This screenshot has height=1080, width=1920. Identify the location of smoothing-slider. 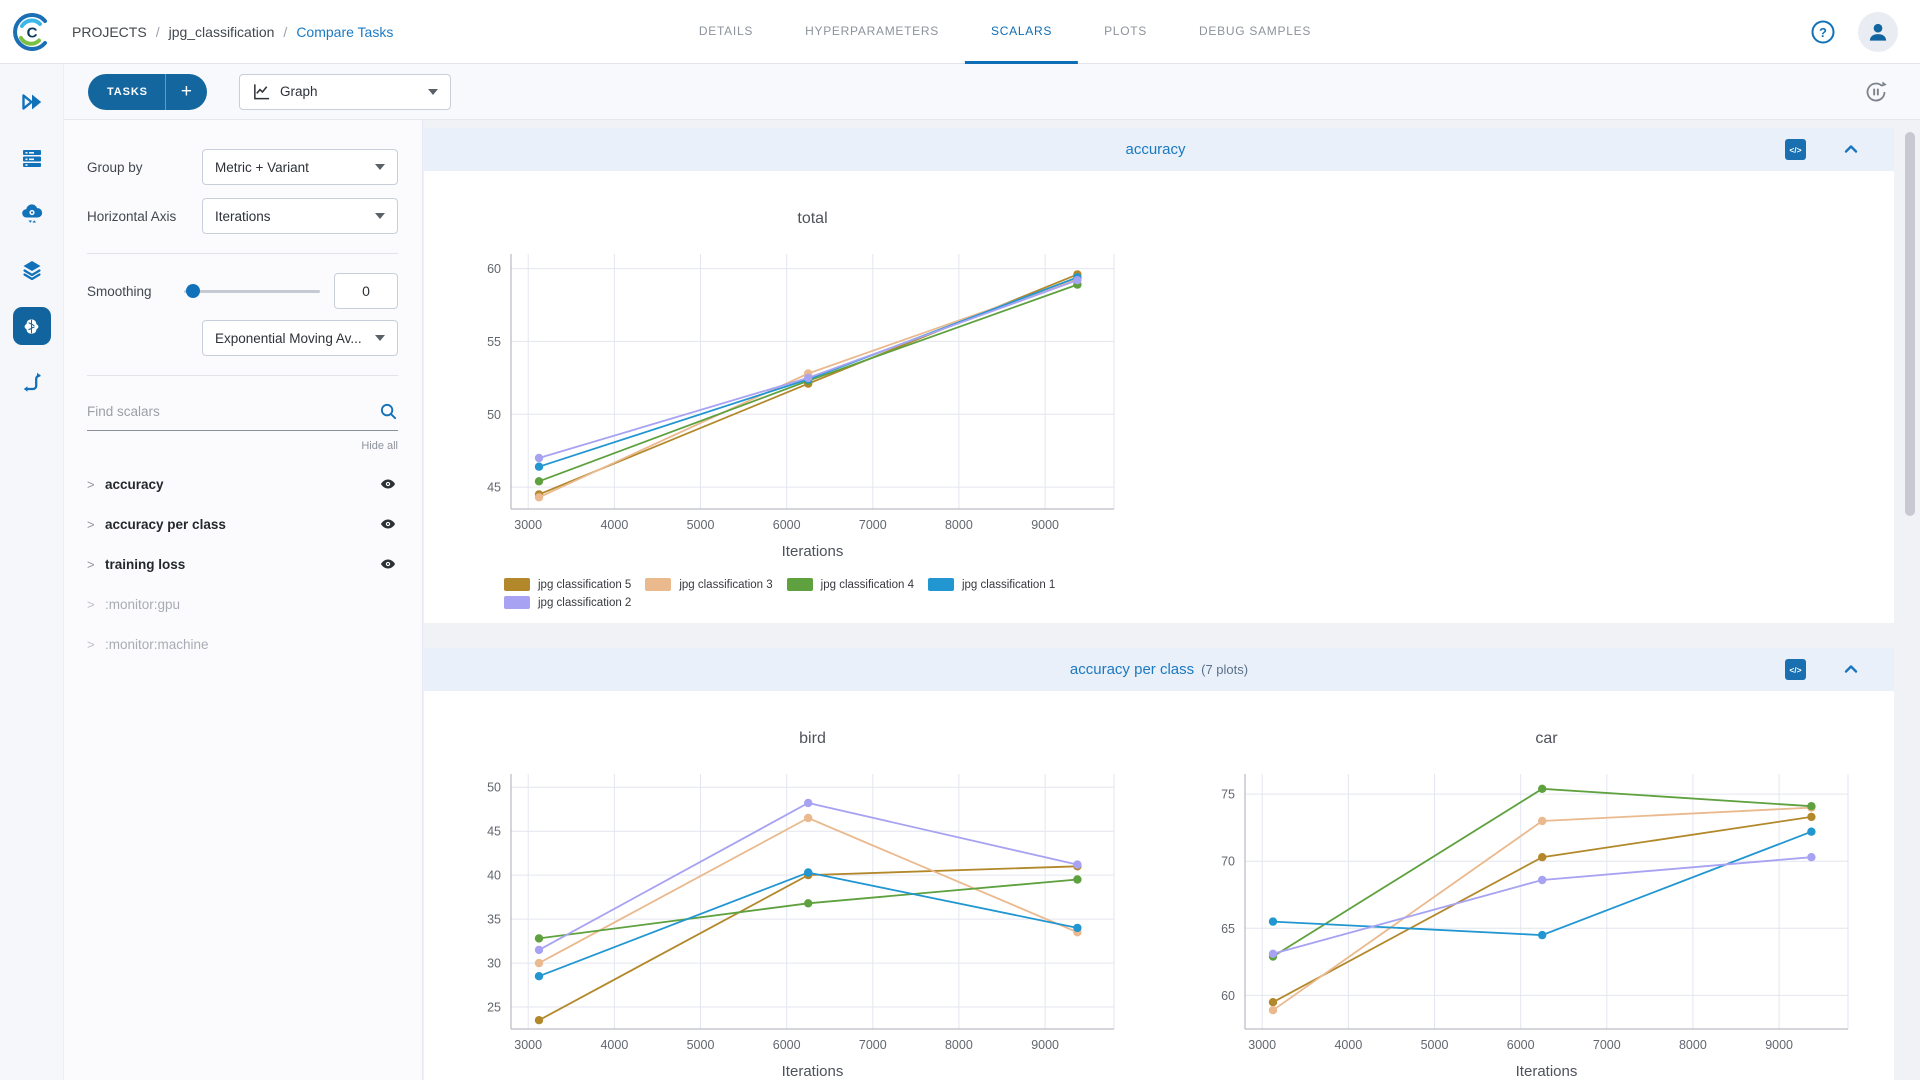
(252, 291).